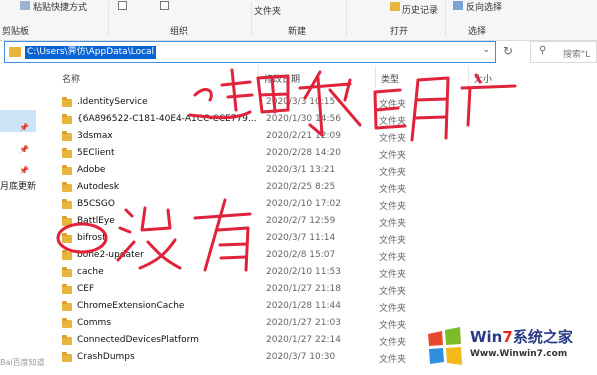  I want to click on address-path: C:\Users\霁仿\AppData\Local, so click(91, 52).